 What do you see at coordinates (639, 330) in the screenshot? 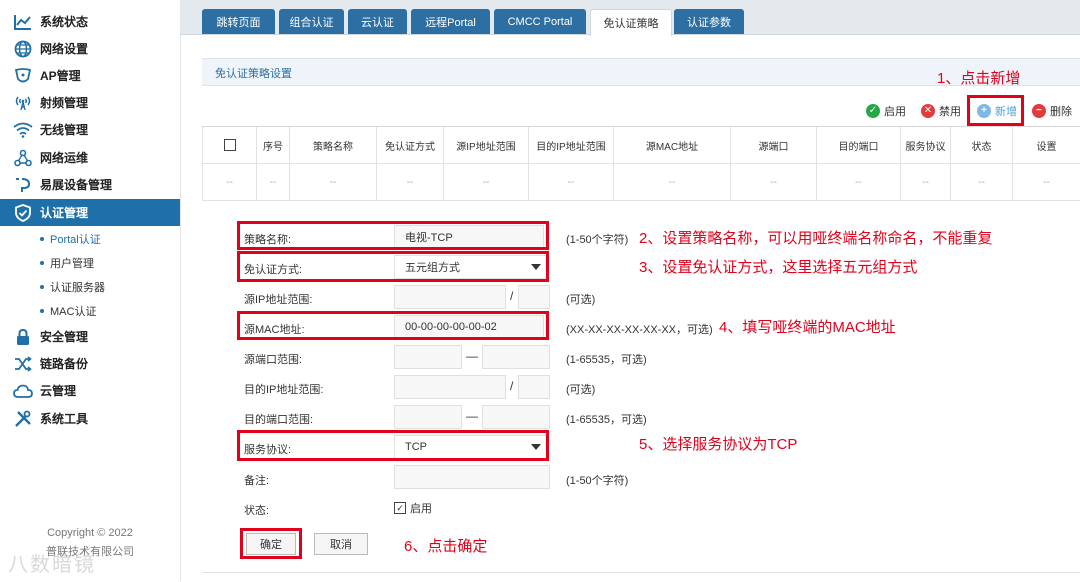
I see `src-mac-hint: (XX-XX-XX-XX-XX-XX，可选)` at bounding box center [639, 330].